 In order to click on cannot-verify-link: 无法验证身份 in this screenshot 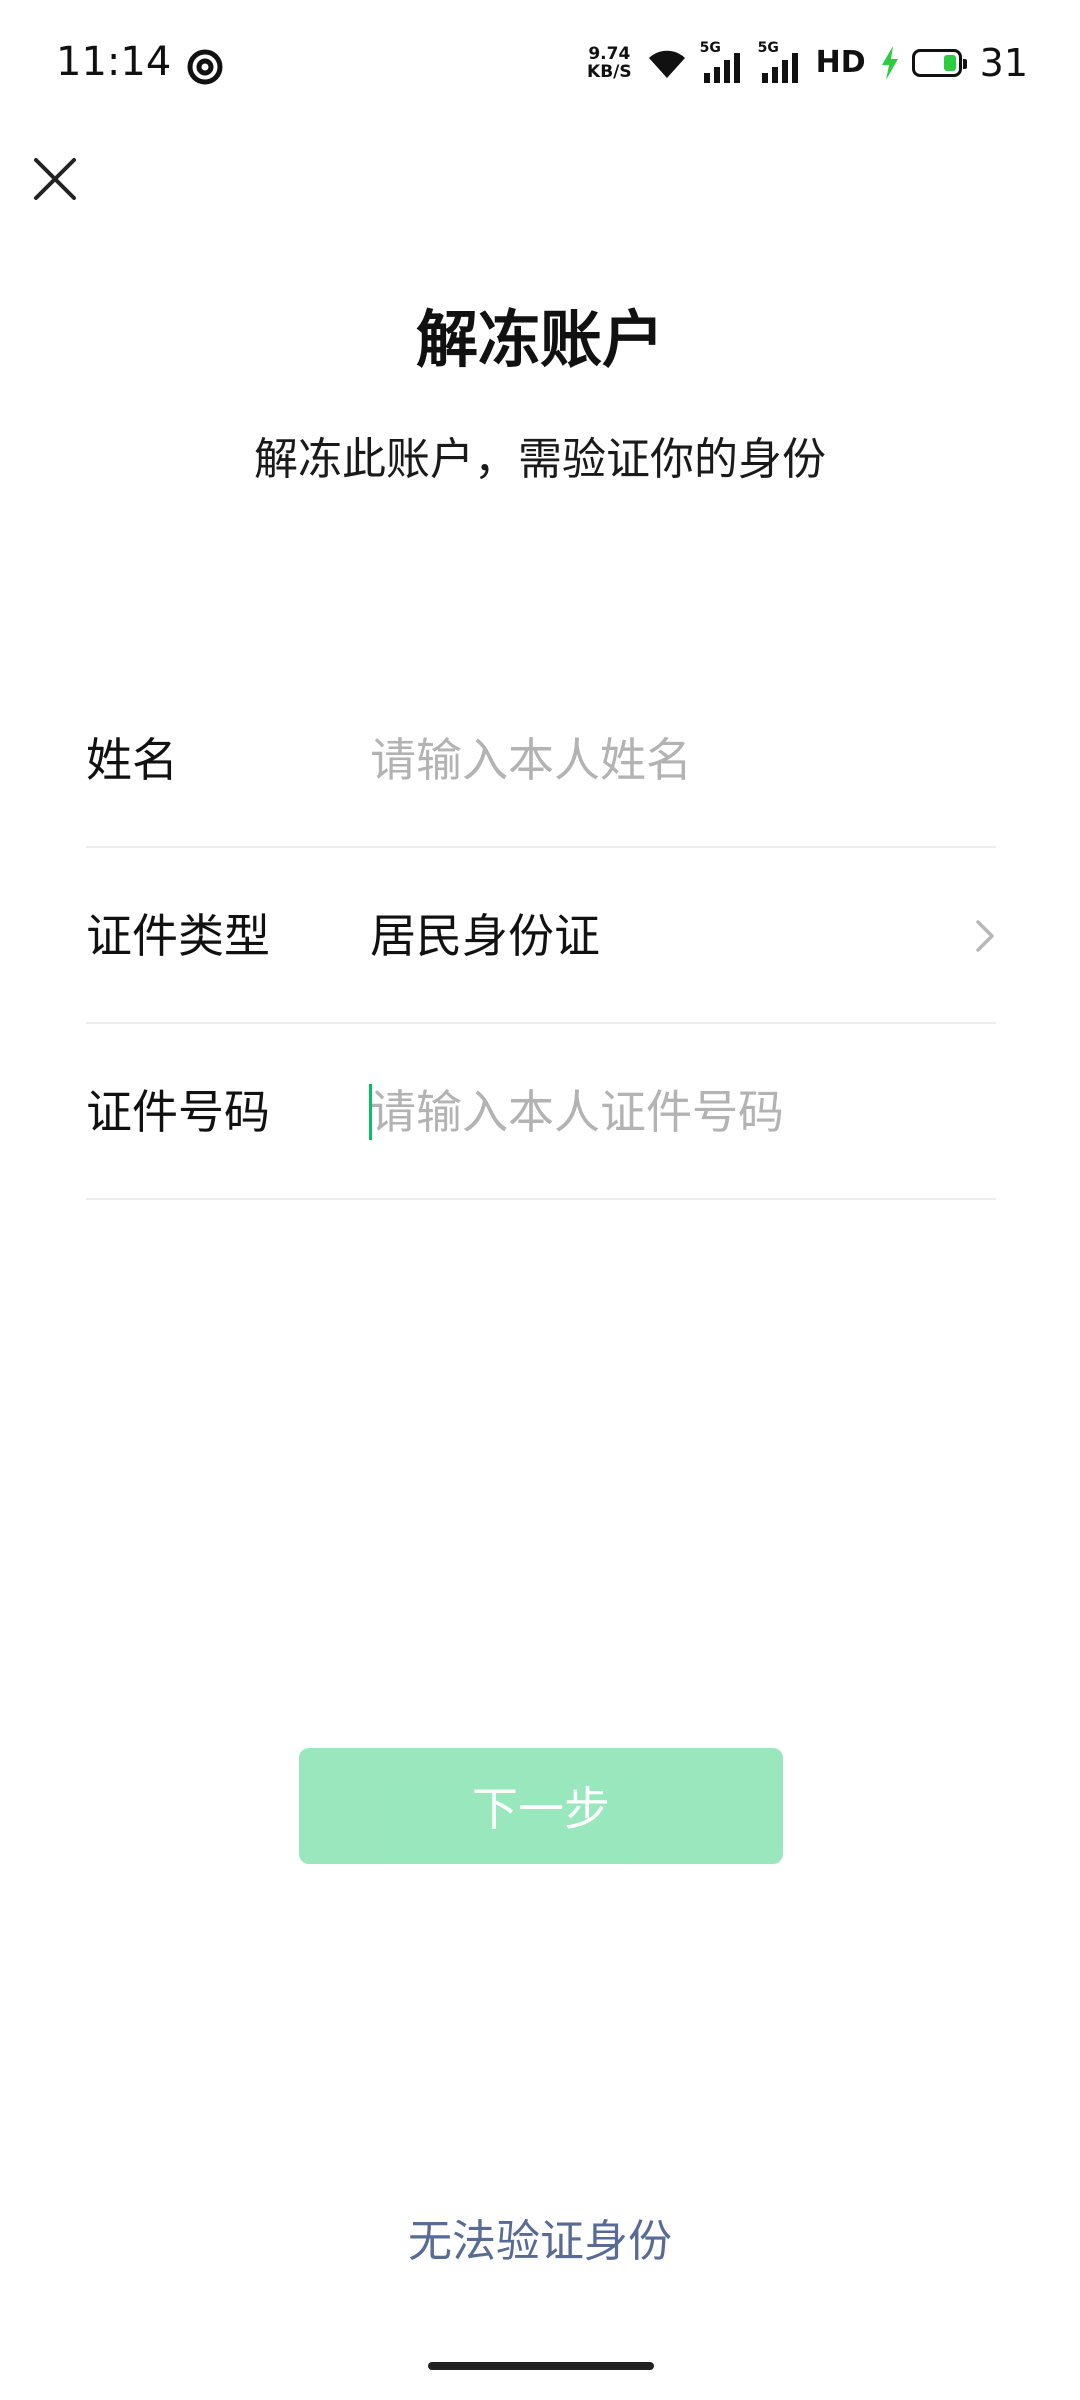, I will do `click(540, 2242)`.